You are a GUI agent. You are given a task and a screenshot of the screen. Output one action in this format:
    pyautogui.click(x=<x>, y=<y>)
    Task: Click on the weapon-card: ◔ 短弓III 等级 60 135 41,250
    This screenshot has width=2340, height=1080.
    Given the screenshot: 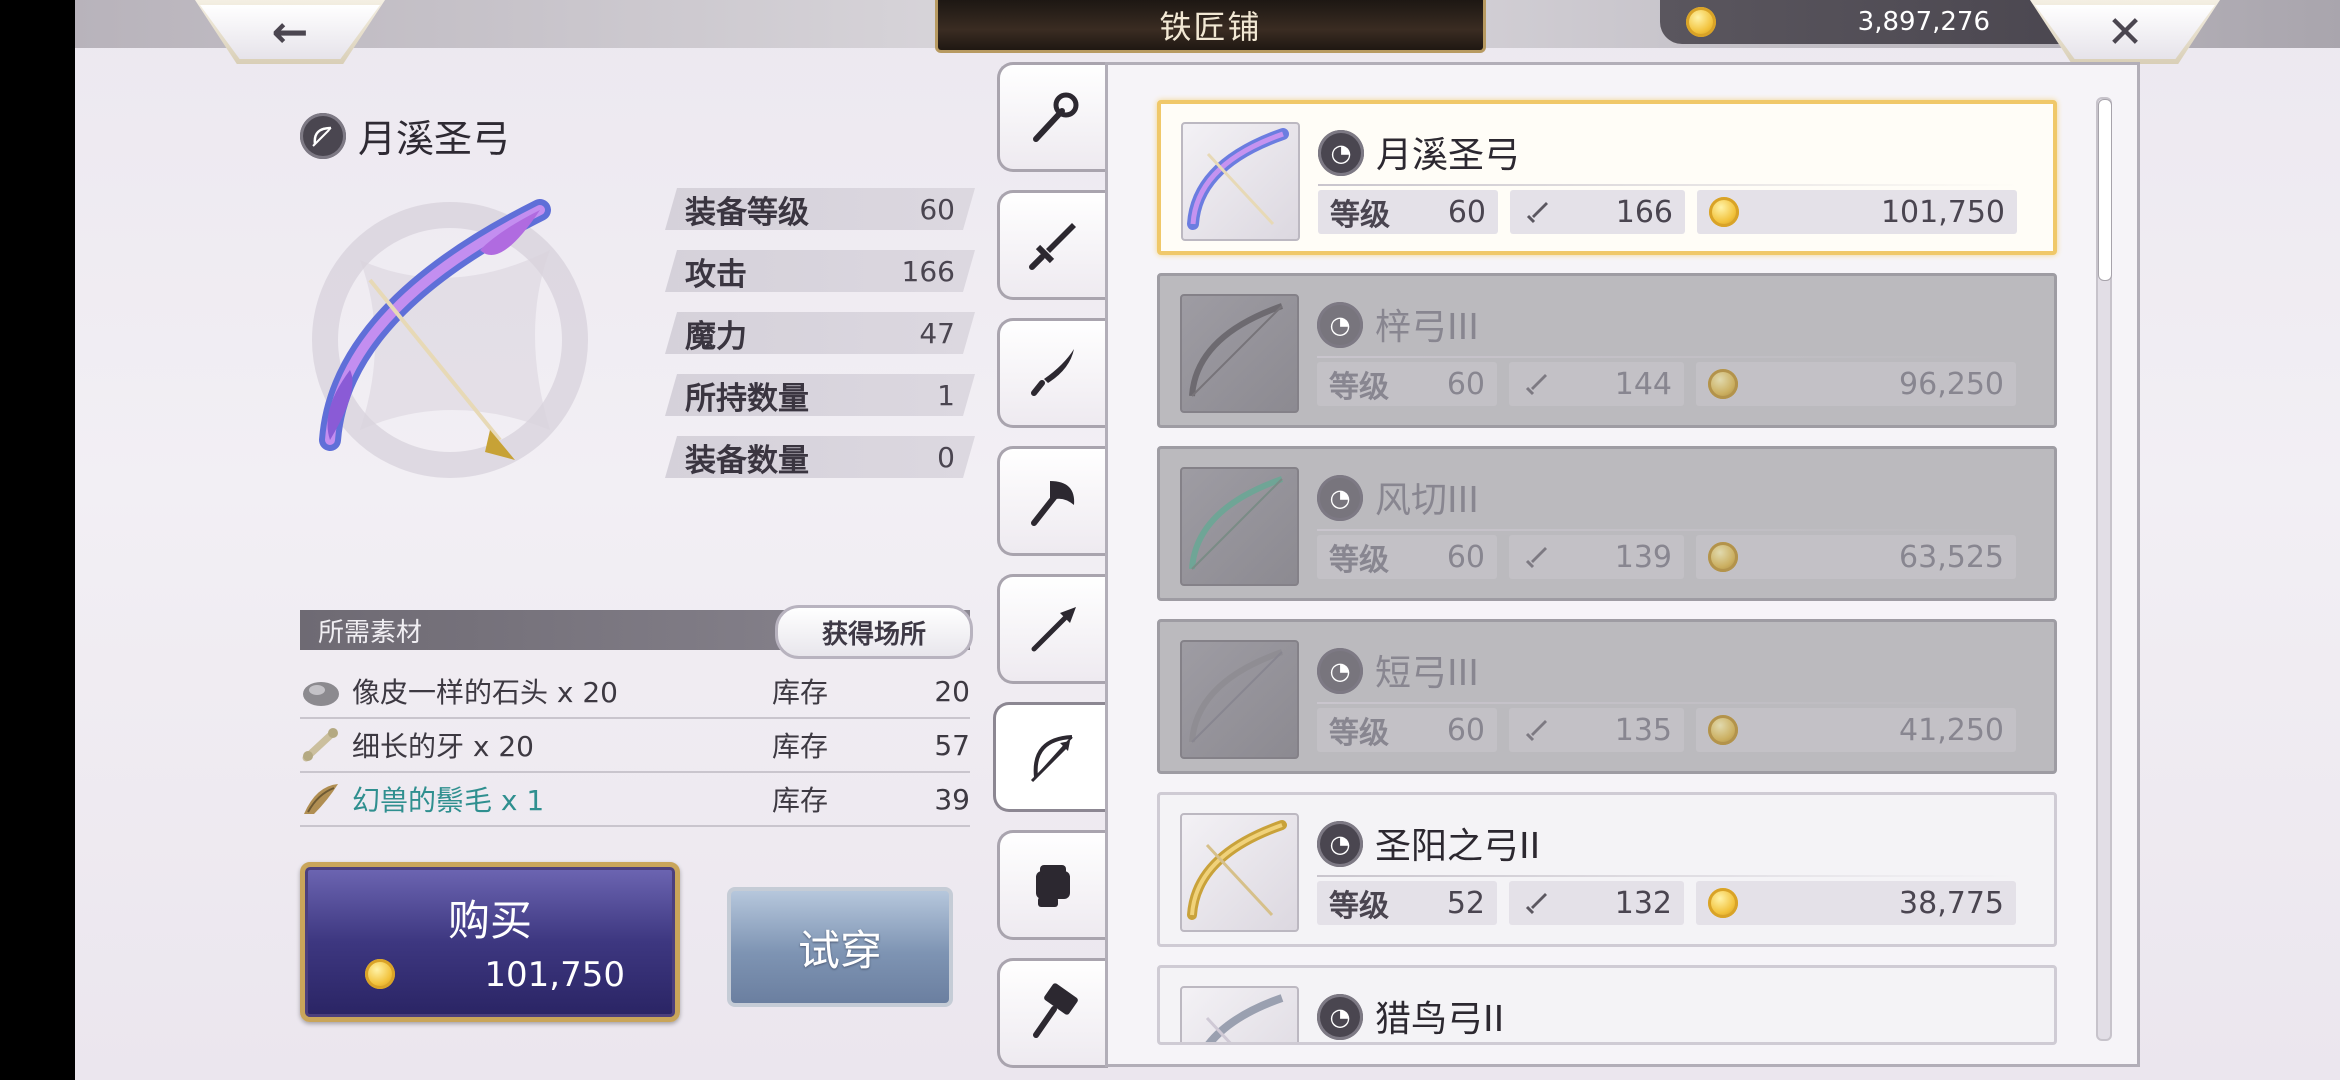 What is the action you would take?
    pyautogui.click(x=1607, y=696)
    